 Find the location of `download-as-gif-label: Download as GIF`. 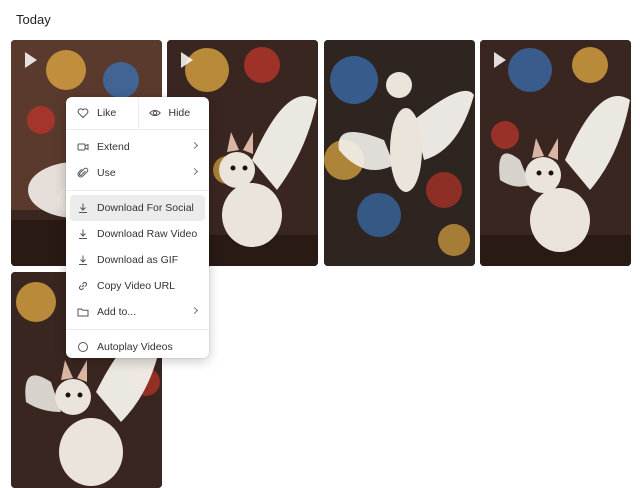

download-as-gif-label: Download as GIF is located at coordinates (138, 260).